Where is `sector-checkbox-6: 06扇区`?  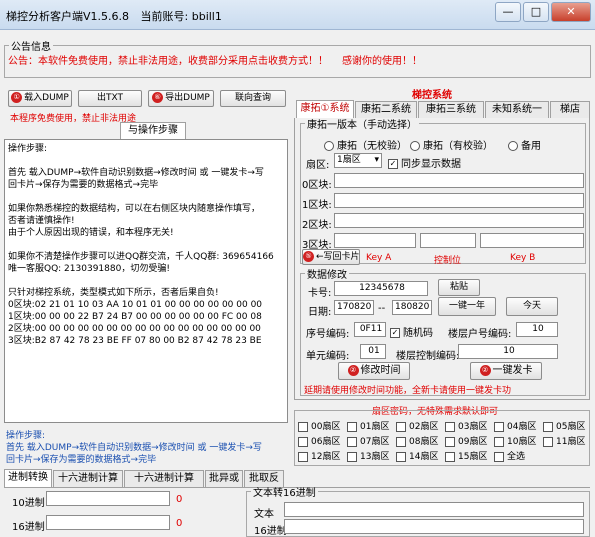
sector-checkbox-6: 06扇区 is located at coordinates (319, 440).